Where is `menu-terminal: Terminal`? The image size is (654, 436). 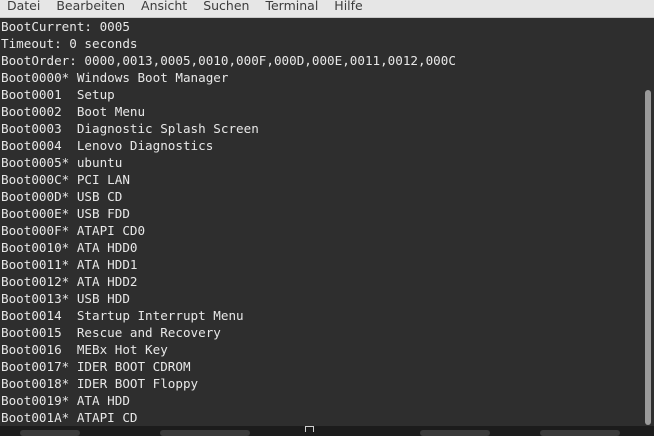 menu-terminal: Terminal is located at coordinates (291, 7).